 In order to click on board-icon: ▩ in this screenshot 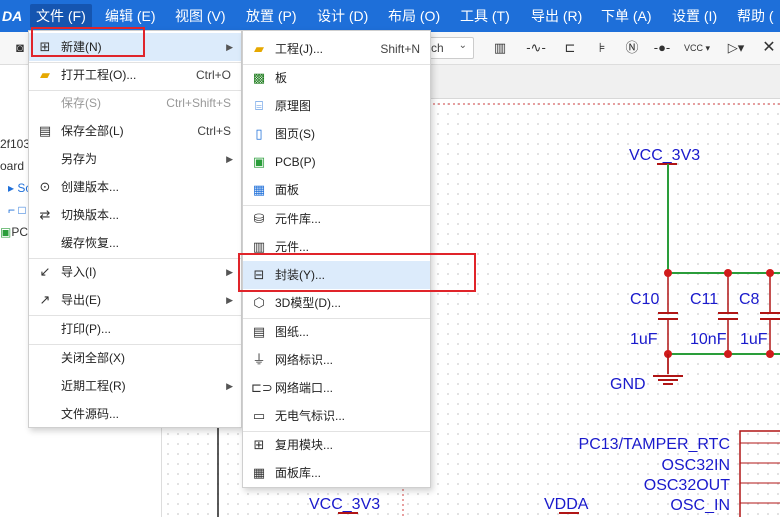, I will do `click(259, 77)`.